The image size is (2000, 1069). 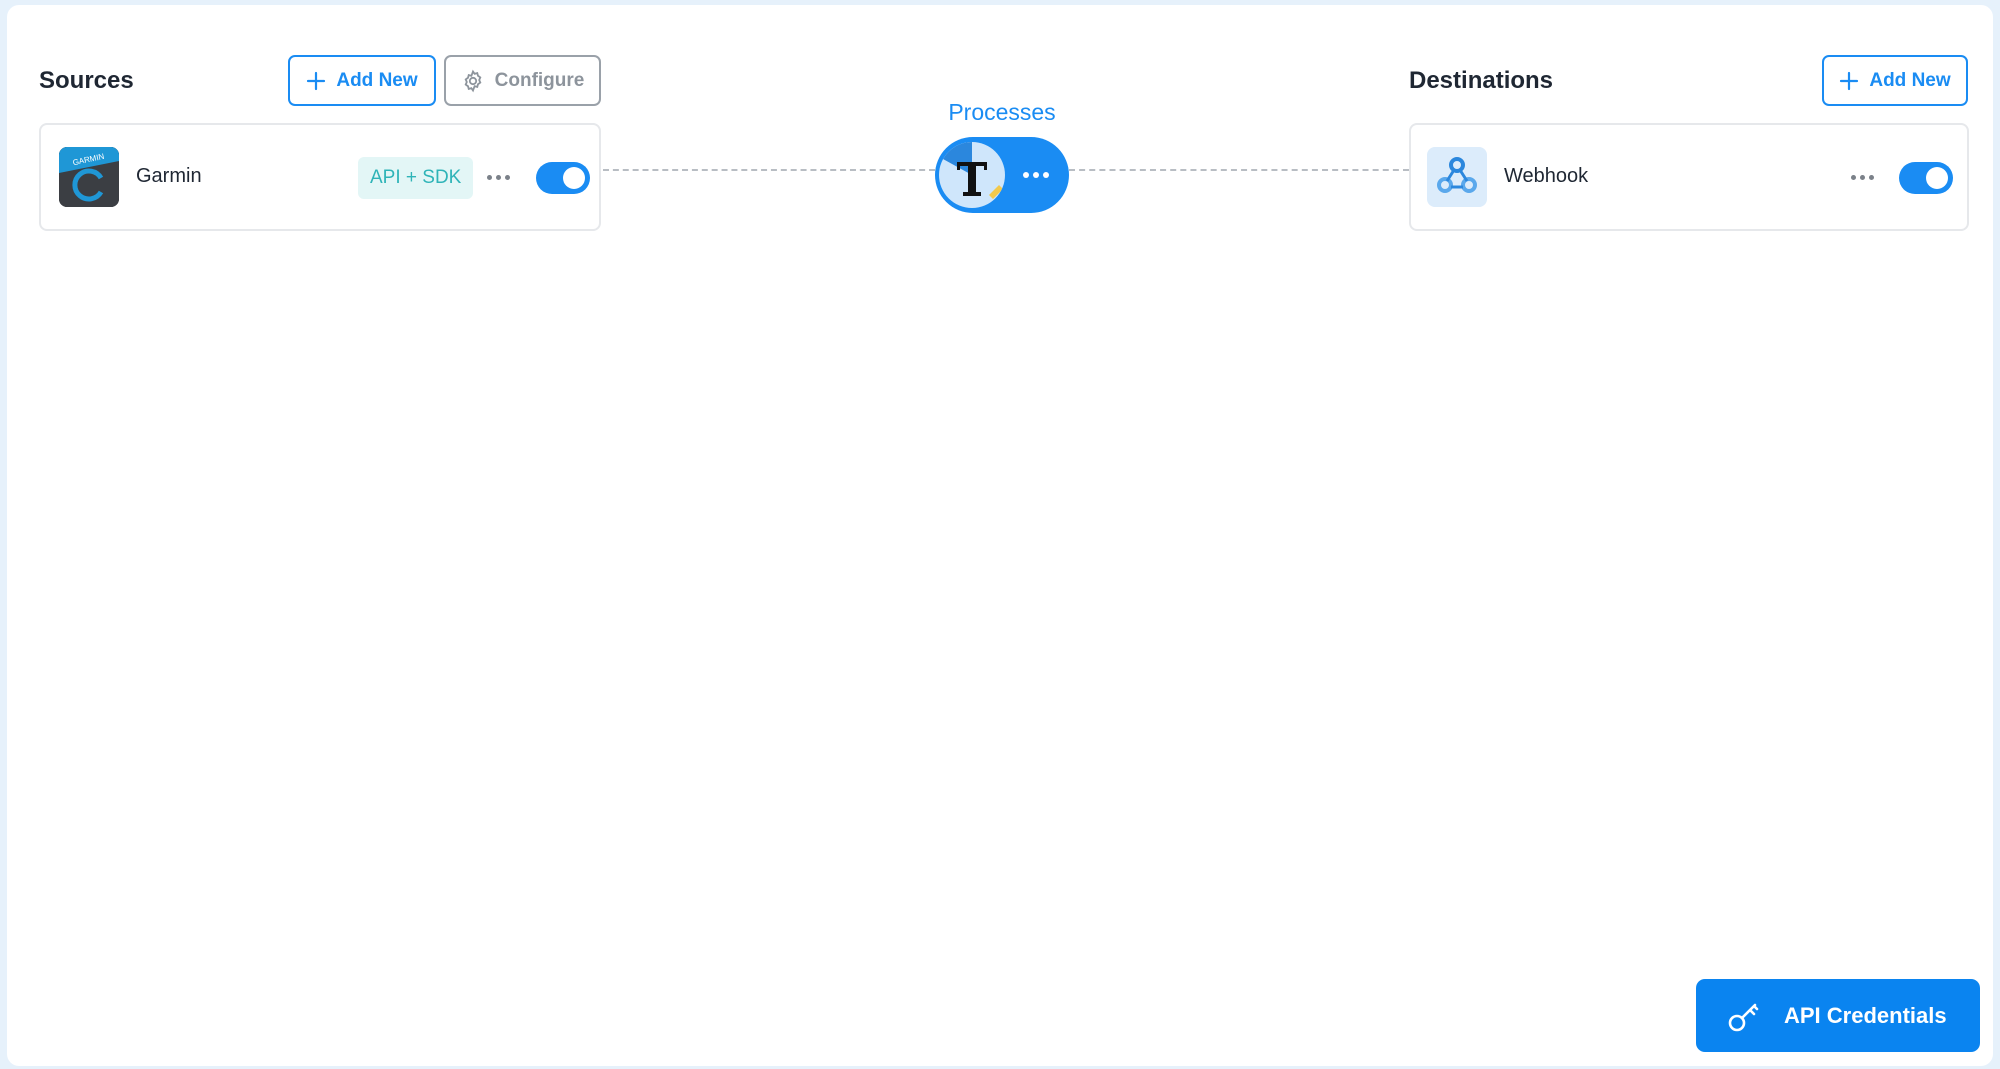 I want to click on source-name: Garmin, so click(x=169, y=176).